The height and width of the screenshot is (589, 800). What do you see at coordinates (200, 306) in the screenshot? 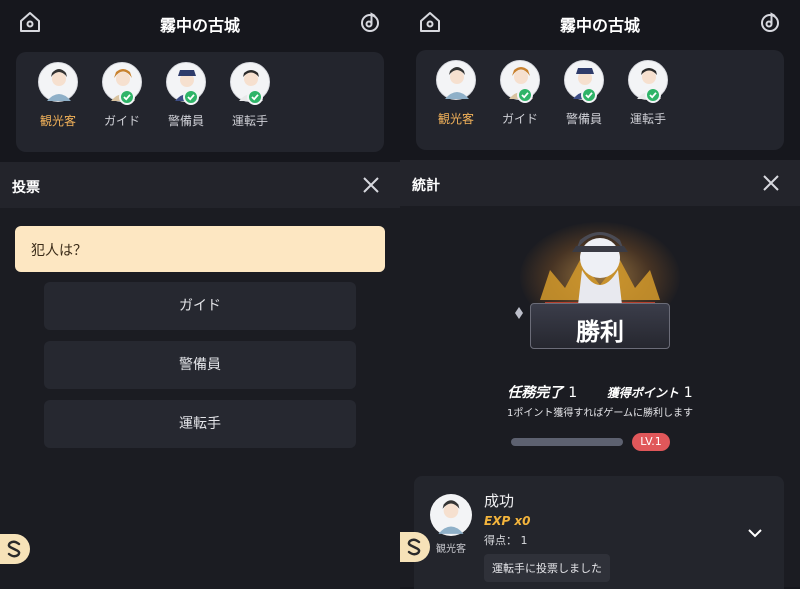
I see `vote-option-guide: ガイド` at bounding box center [200, 306].